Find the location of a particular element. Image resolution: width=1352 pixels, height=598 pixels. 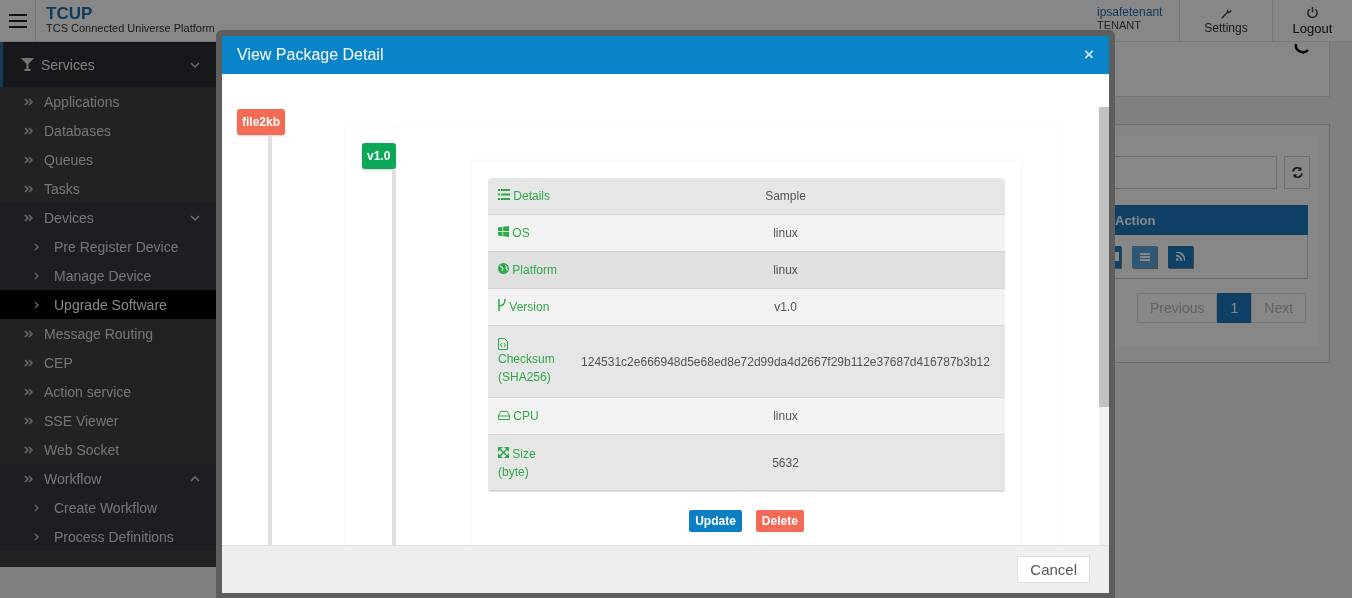

detail-value: 124531c2e666948d5e68ed8e72d99da4d2667f29b112e37687d416787b3b12 is located at coordinates (785, 361).